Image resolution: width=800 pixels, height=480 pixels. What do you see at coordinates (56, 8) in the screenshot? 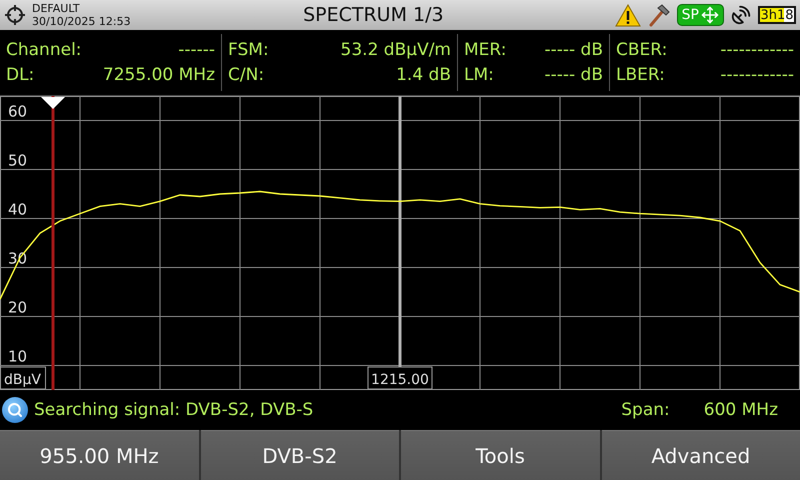
I see `preset-name: DEFAULT` at bounding box center [56, 8].